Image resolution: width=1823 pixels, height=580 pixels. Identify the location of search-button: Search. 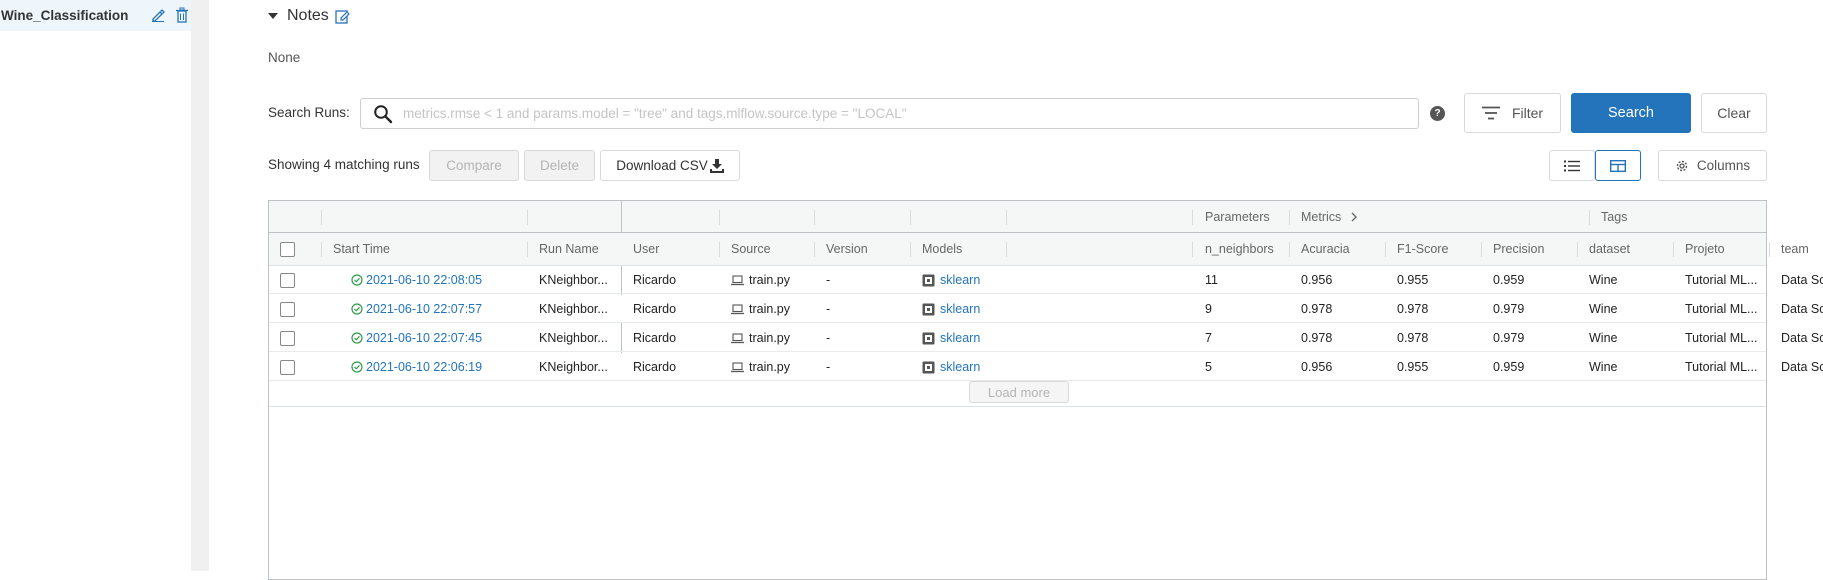
(1631, 113).